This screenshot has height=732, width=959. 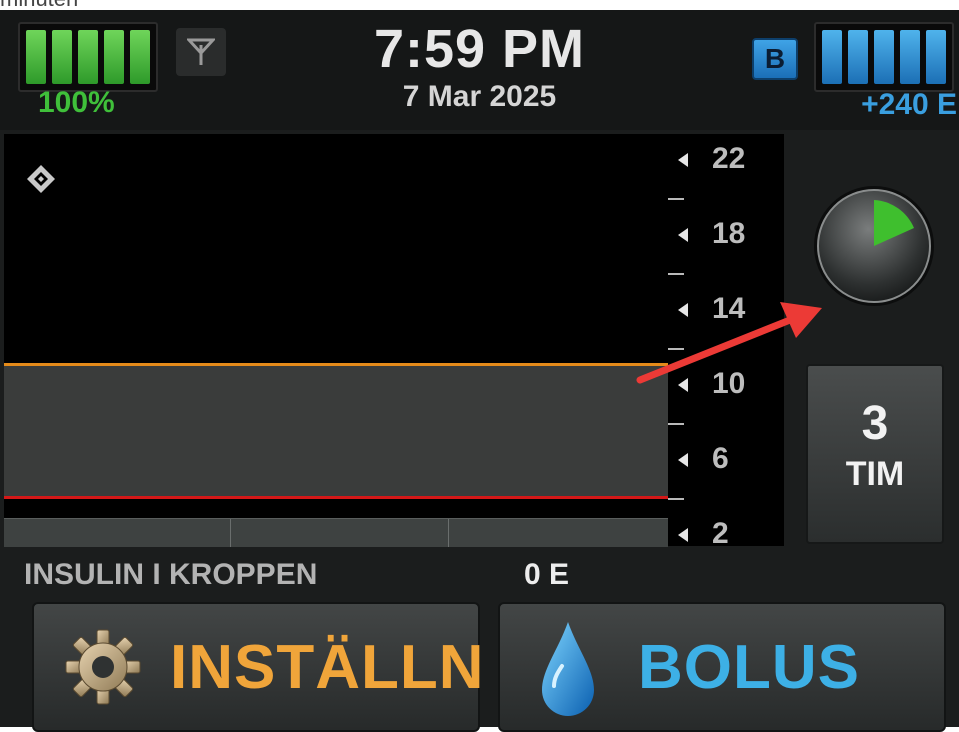 I want to click on bolus-label: BOLUS, so click(x=749, y=667).